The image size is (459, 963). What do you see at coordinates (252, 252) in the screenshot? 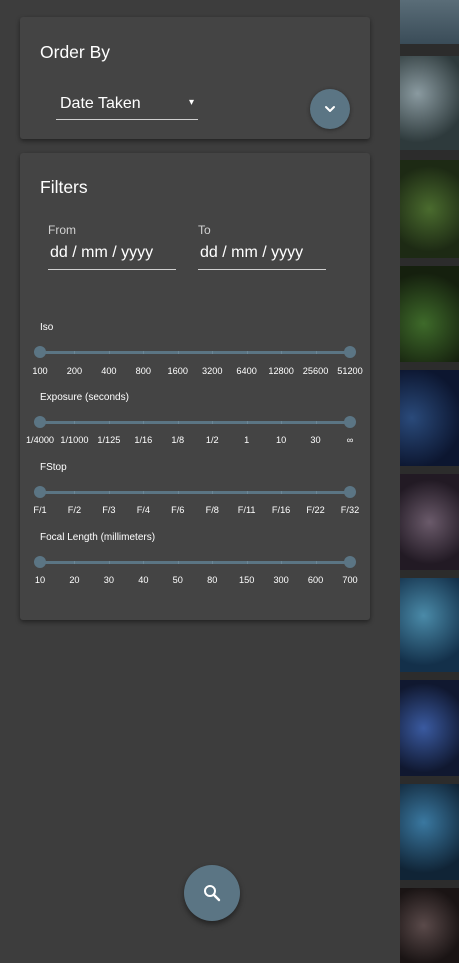
I see `to-date-value: dd / mm / yyyy` at bounding box center [252, 252].